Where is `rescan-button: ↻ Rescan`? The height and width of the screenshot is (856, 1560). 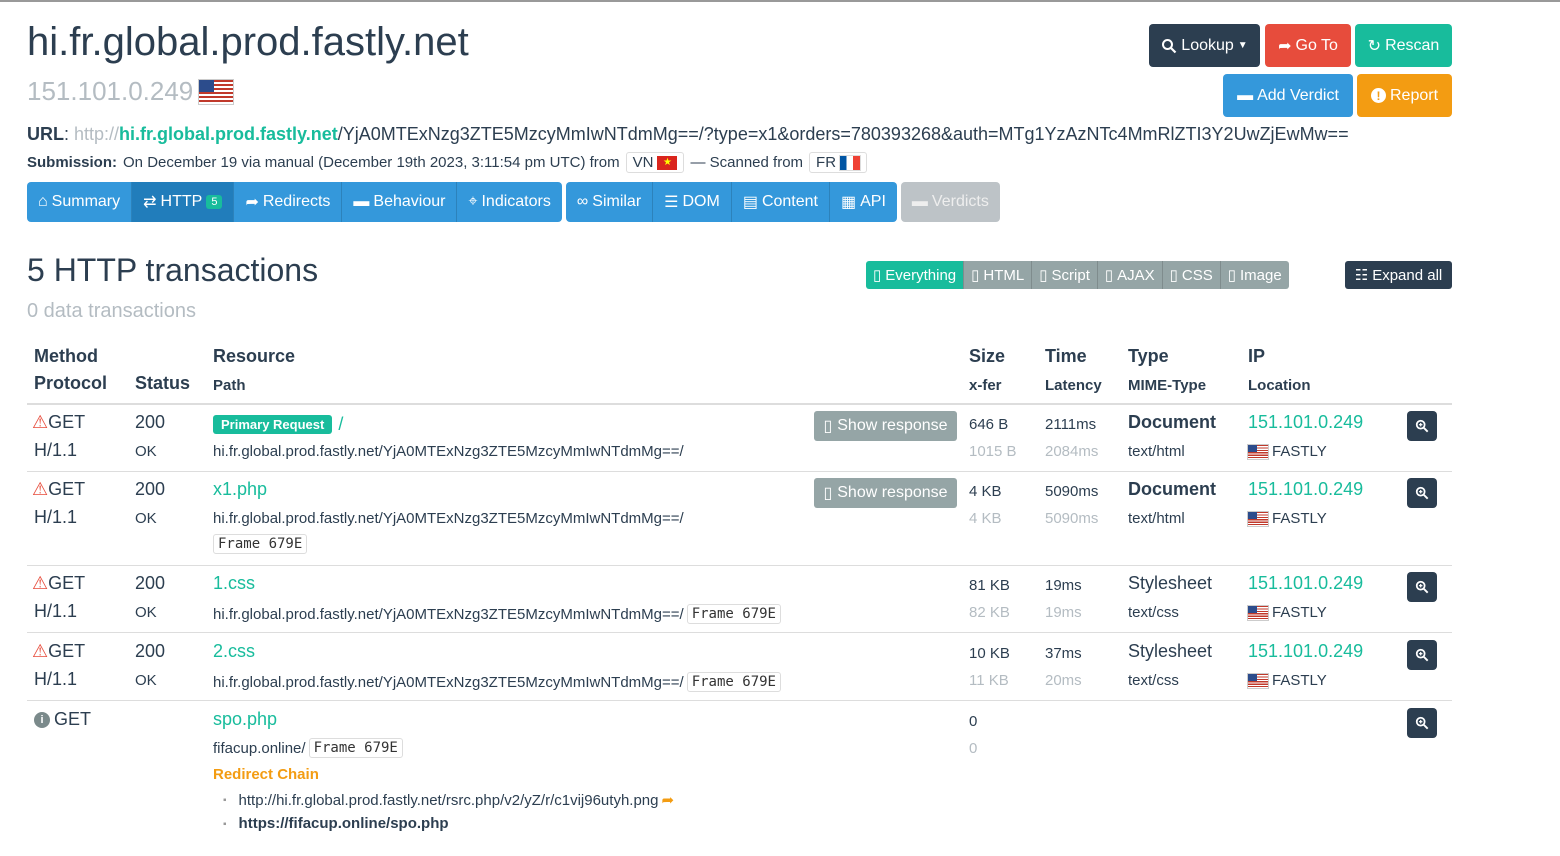
rescan-button: ↻ Rescan is located at coordinates (1403, 45).